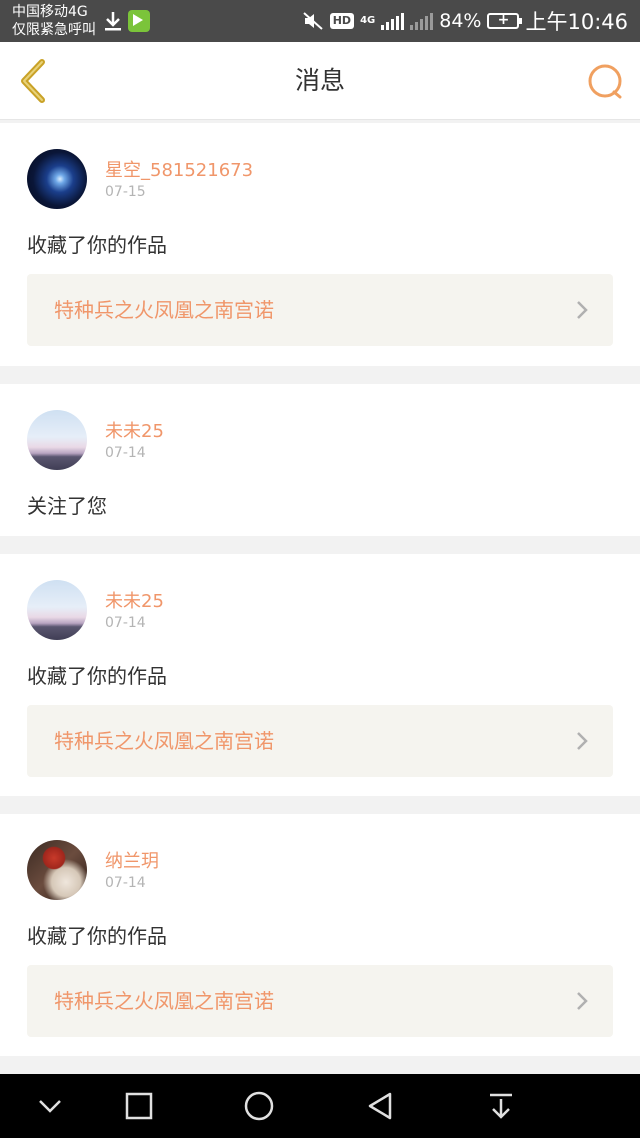 Image resolution: width=640 pixels, height=1138 pixels. What do you see at coordinates (368, 20) in the screenshot?
I see `network-type: 4G` at bounding box center [368, 20].